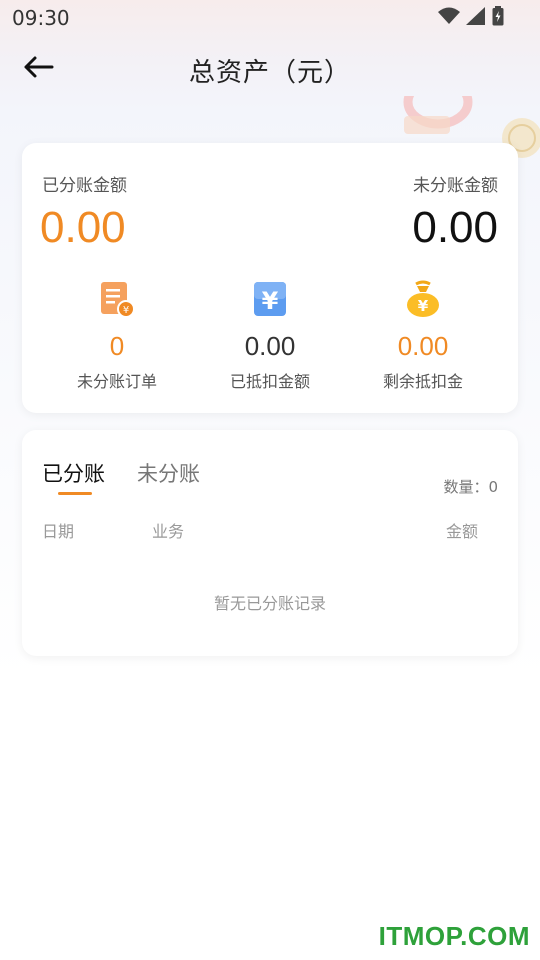 The image size is (540, 960). I want to click on tab-settled: 已分账, so click(73, 473).